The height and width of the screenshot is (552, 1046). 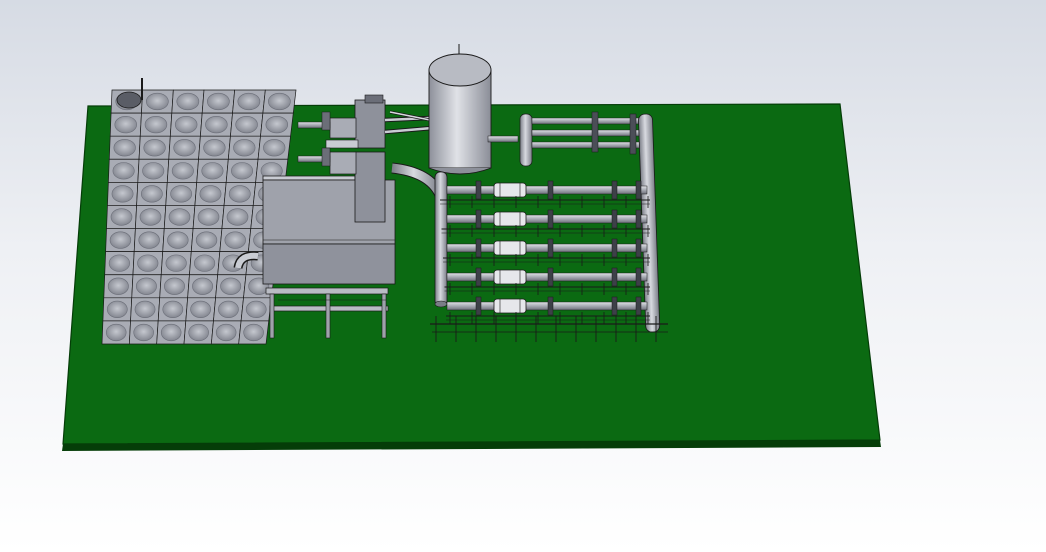 I want to click on pump-head, so click(x=343, y=128).